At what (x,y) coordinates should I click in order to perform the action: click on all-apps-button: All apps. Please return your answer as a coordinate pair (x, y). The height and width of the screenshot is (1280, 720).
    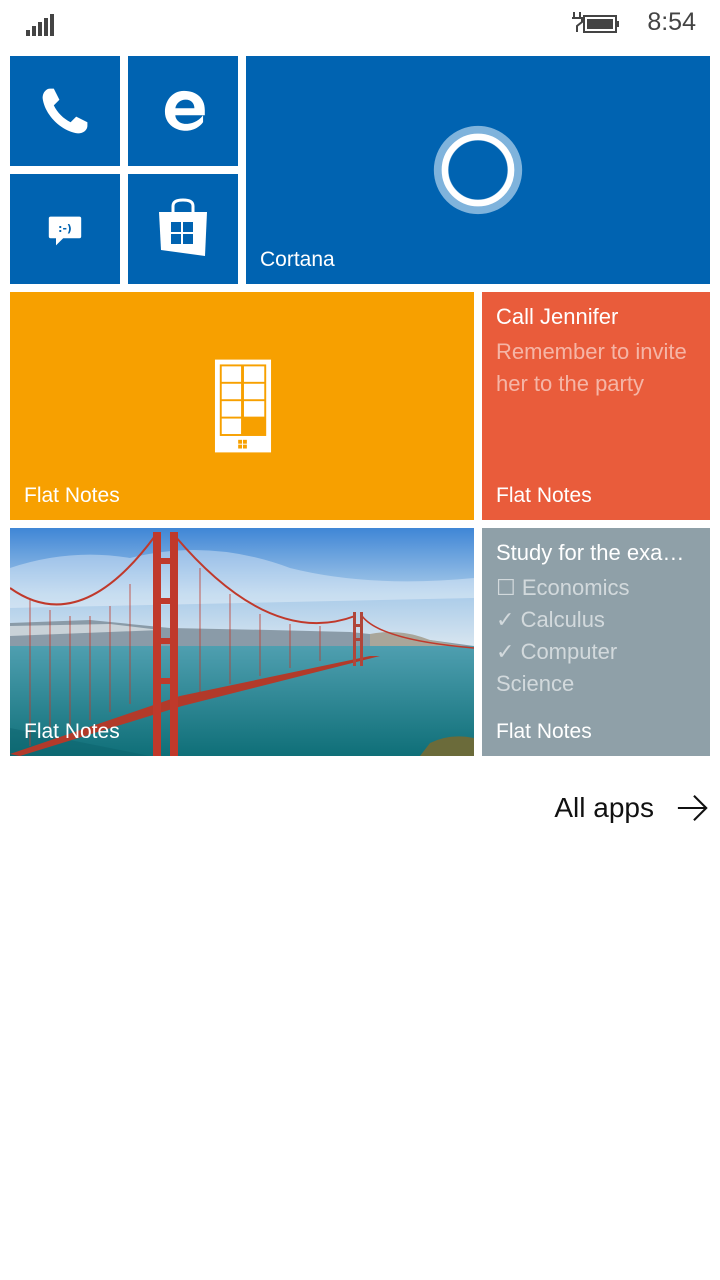
    Looking at the image, I should click on (632, 808).